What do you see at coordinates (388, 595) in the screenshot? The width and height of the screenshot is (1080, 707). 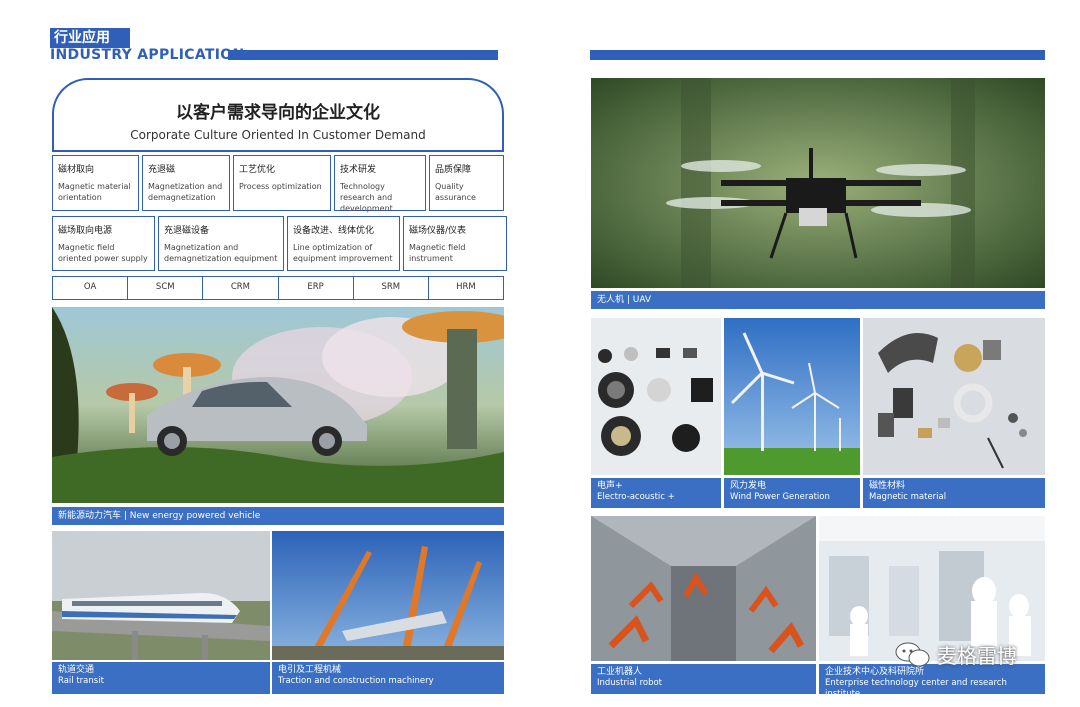 I see `traction-photo` at bounding box center [388, 595].